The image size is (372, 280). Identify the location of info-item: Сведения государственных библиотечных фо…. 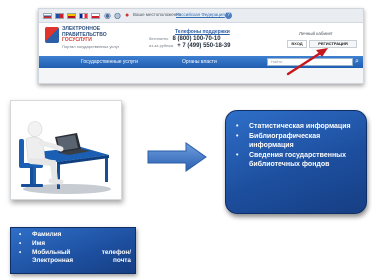
(296, 160).